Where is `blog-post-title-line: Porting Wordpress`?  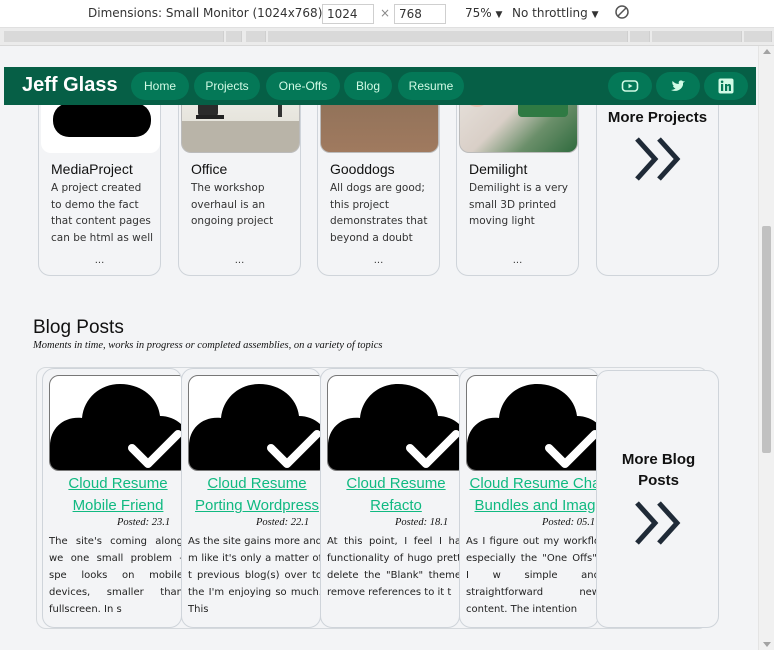 blog-post-title-line: Porting Wordpress is located at coordinates (257, 505).